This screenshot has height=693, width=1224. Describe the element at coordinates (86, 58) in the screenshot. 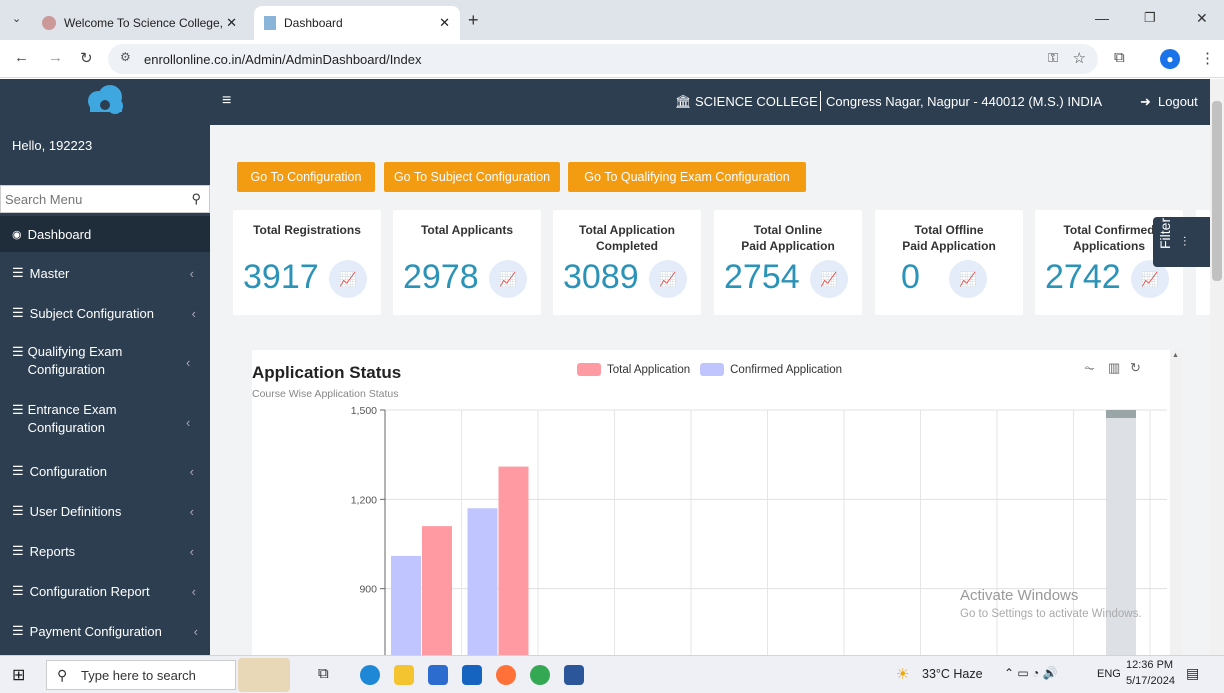

I see `reload-icon: ↻` at that location.